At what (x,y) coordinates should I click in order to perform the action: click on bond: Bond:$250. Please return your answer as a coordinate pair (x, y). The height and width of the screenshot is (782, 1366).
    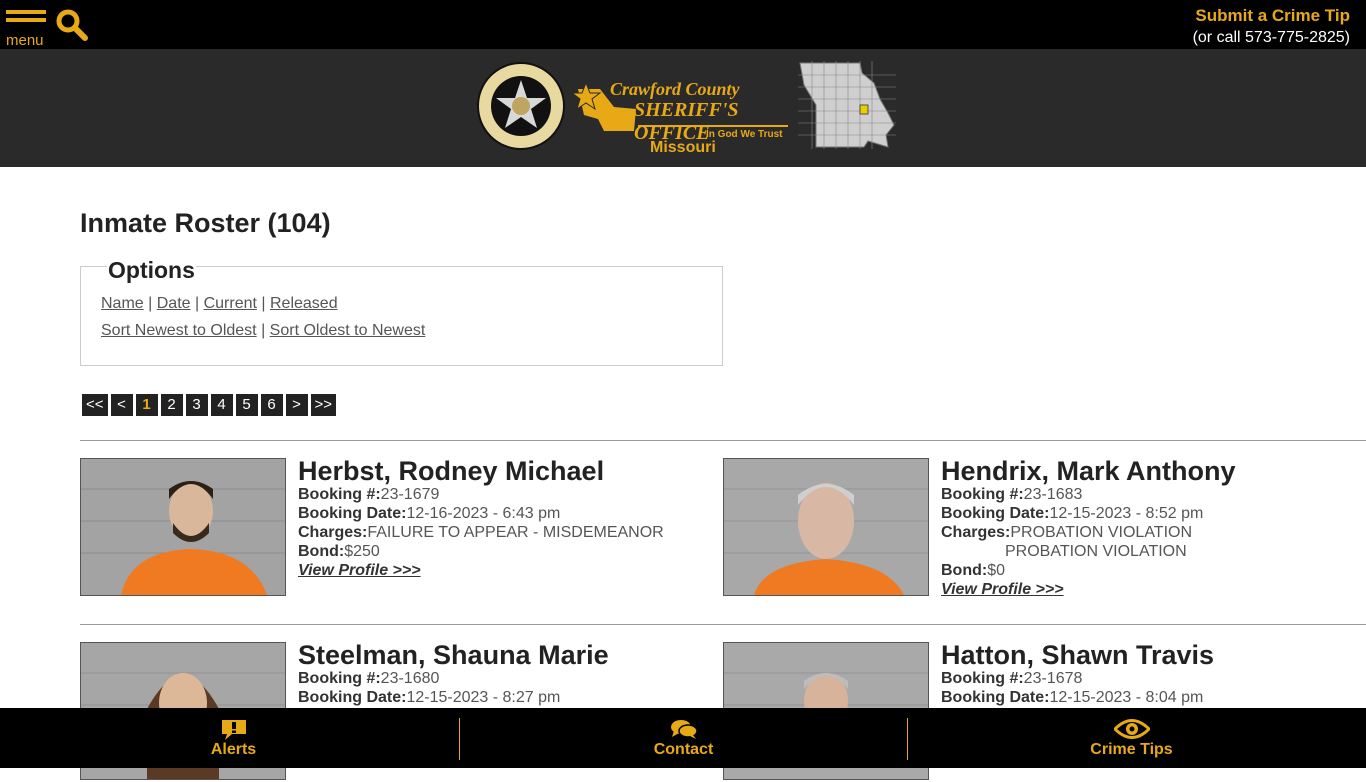
    Looking at the image, I should click on (339, 552).